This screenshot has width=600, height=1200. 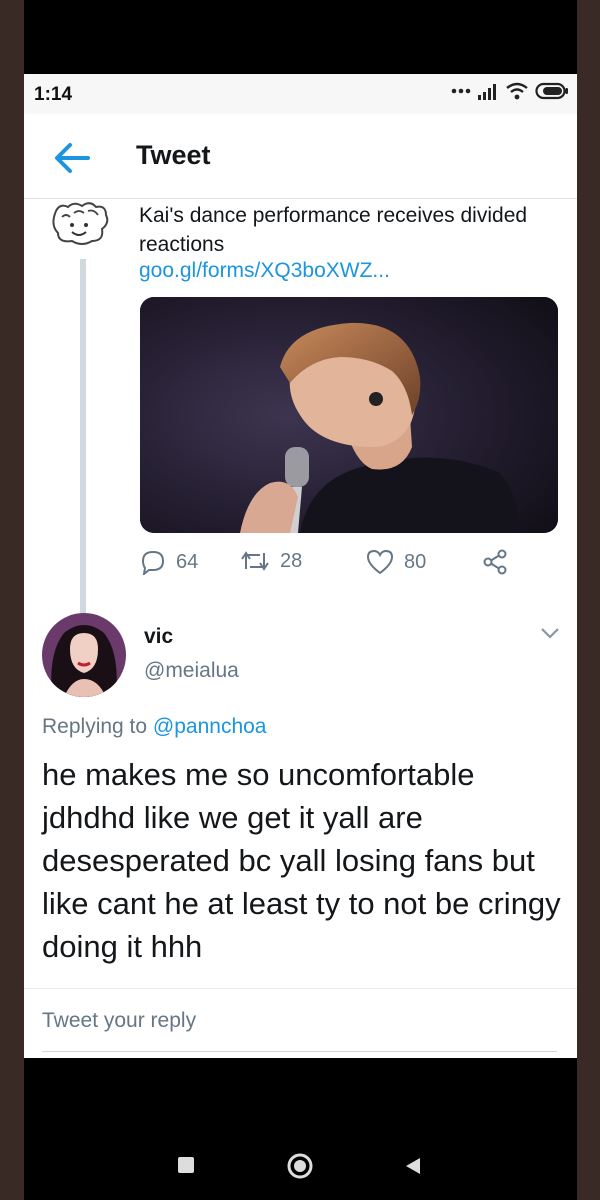 I want to click on status-time: 1:14, so click(x=53, y=94).